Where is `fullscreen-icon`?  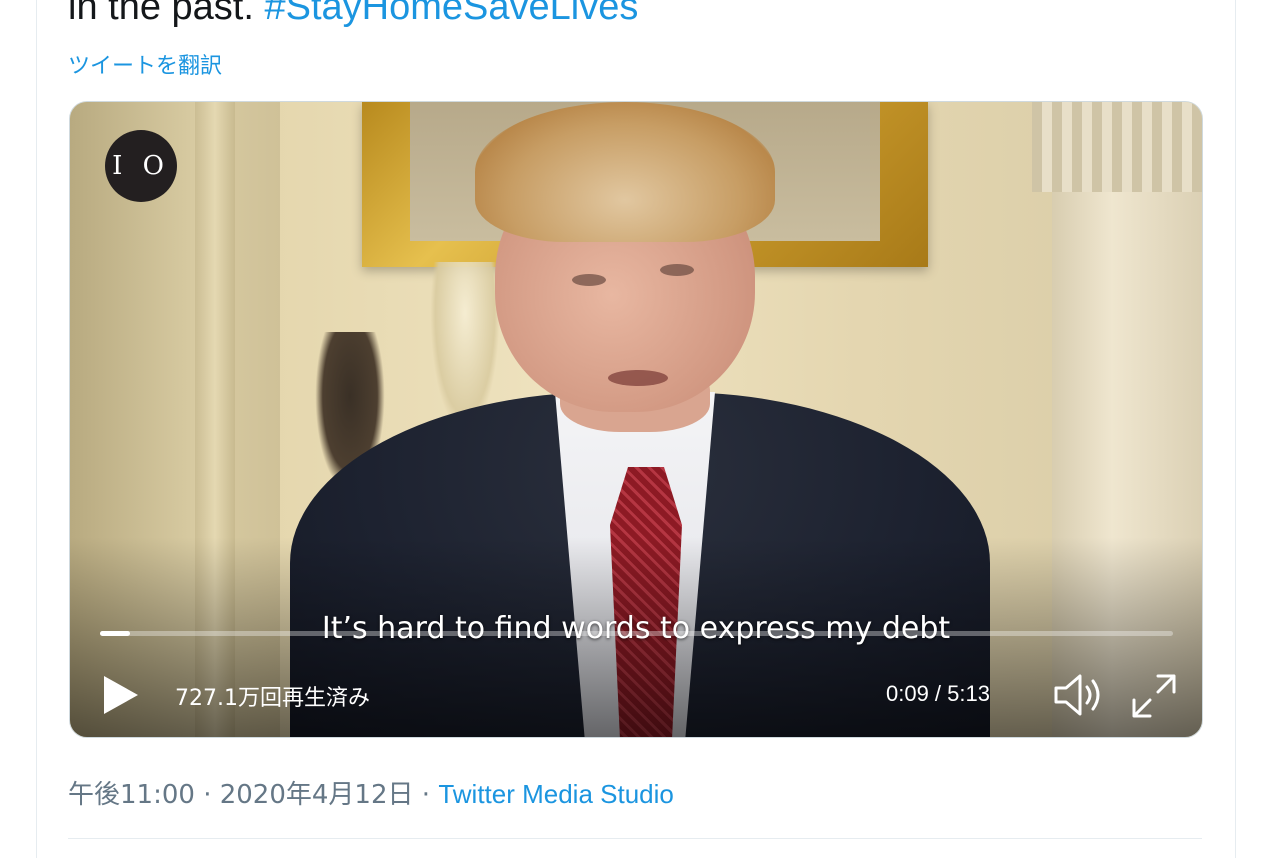
fullscreen-icon is located at coordinates (1154, 696).